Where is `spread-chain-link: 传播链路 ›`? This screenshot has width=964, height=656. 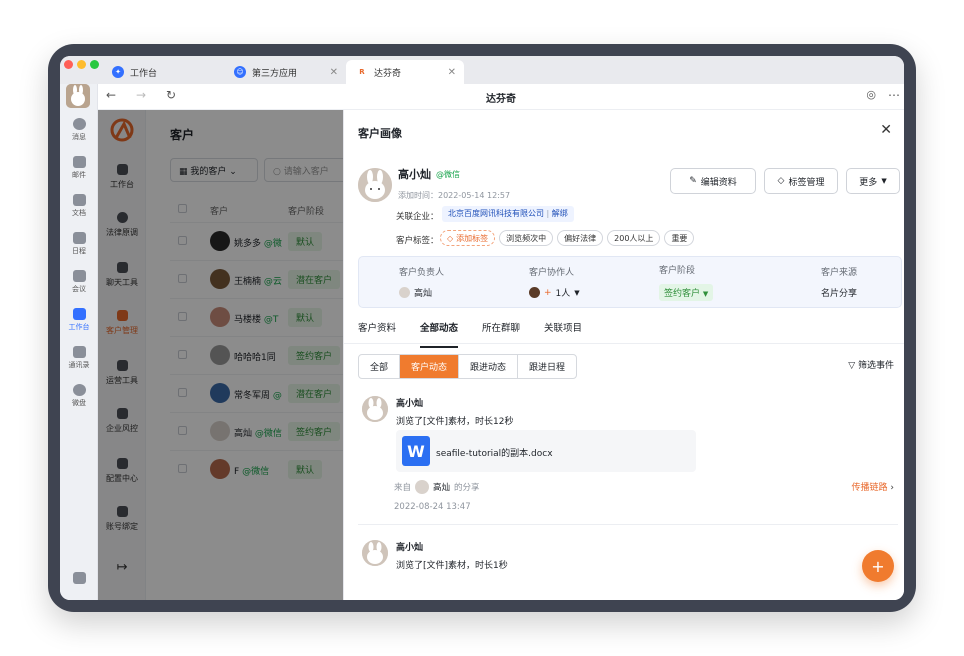
spread-chain-link: 传播链路 › is located at coordinates (873, 486).